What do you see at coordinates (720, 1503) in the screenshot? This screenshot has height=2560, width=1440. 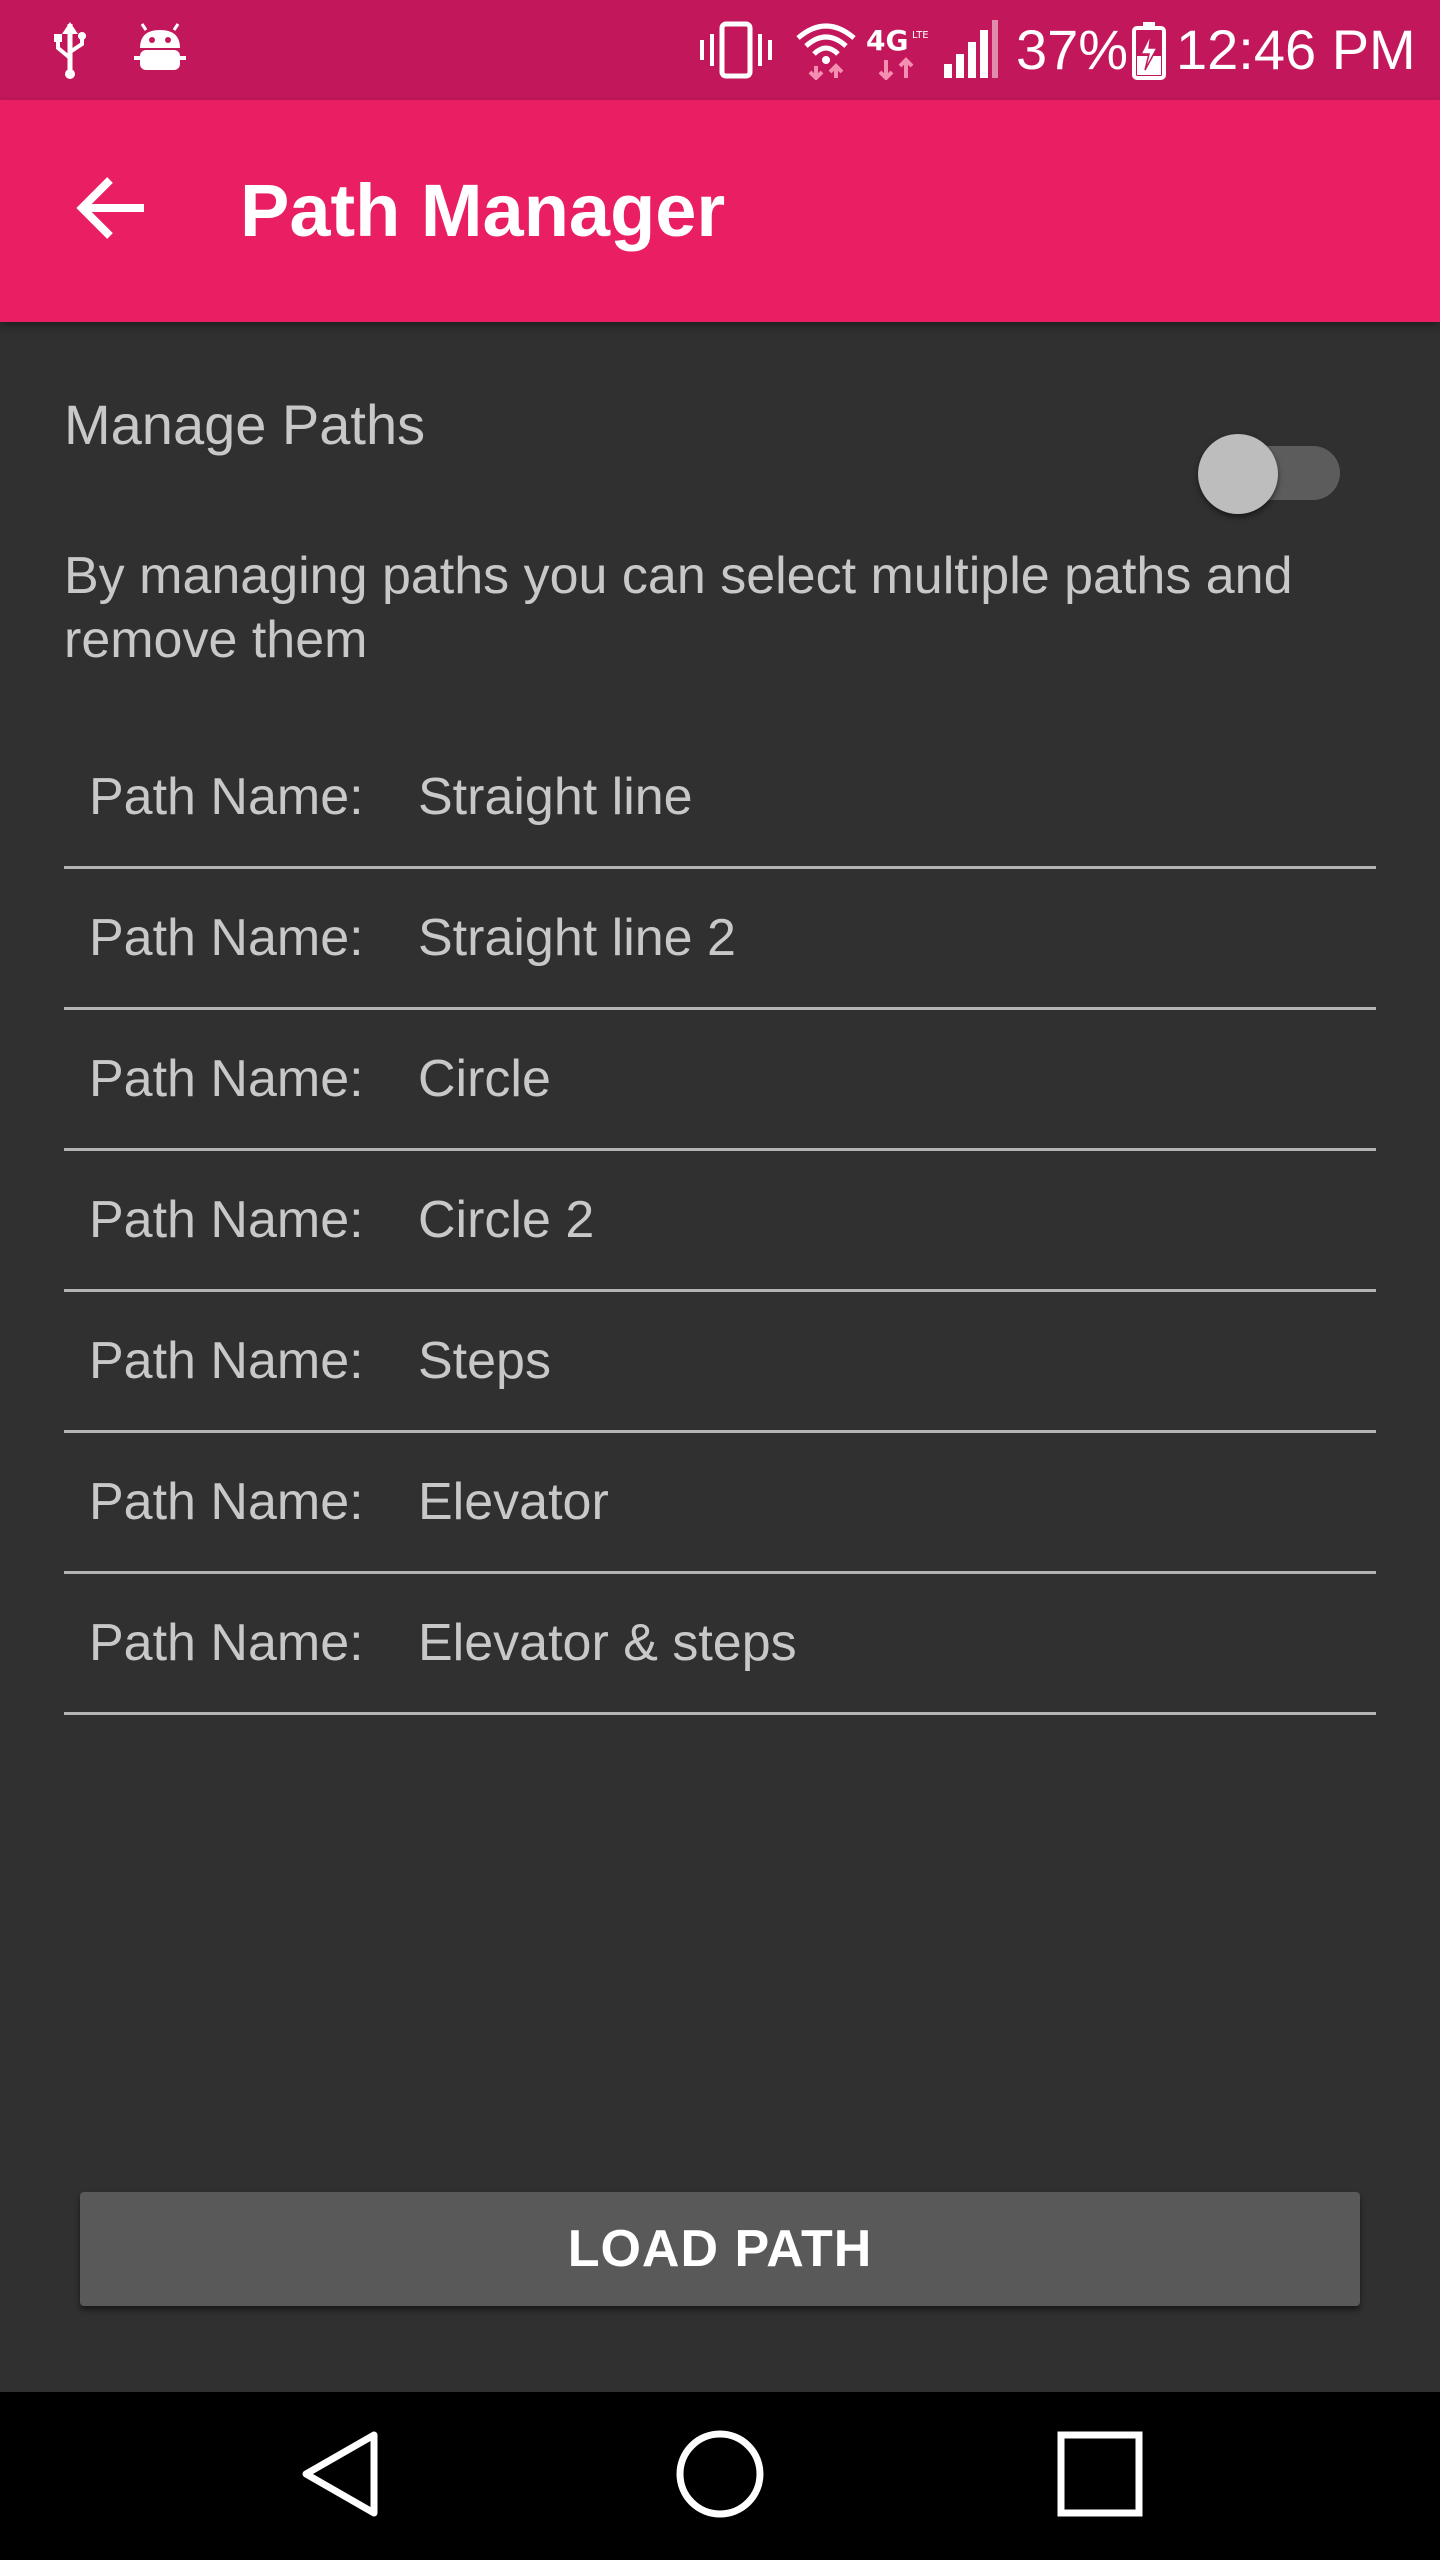 I see `path-row-elevator: Path Name: Elevator` at bounding box center [720, 1503].